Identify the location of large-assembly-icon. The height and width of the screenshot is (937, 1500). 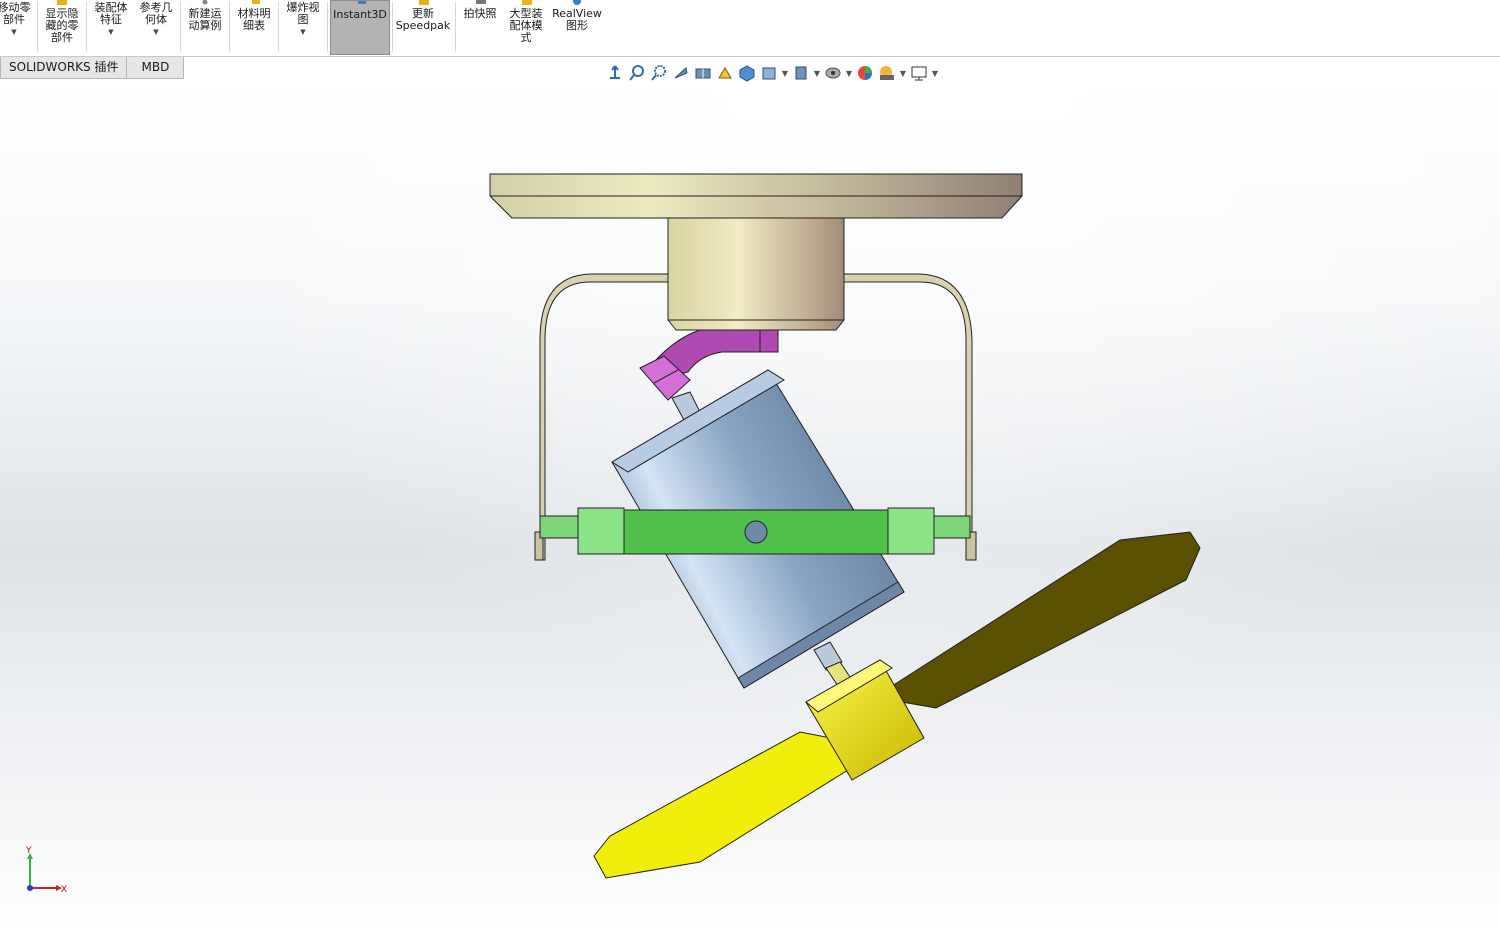
(527, 2).